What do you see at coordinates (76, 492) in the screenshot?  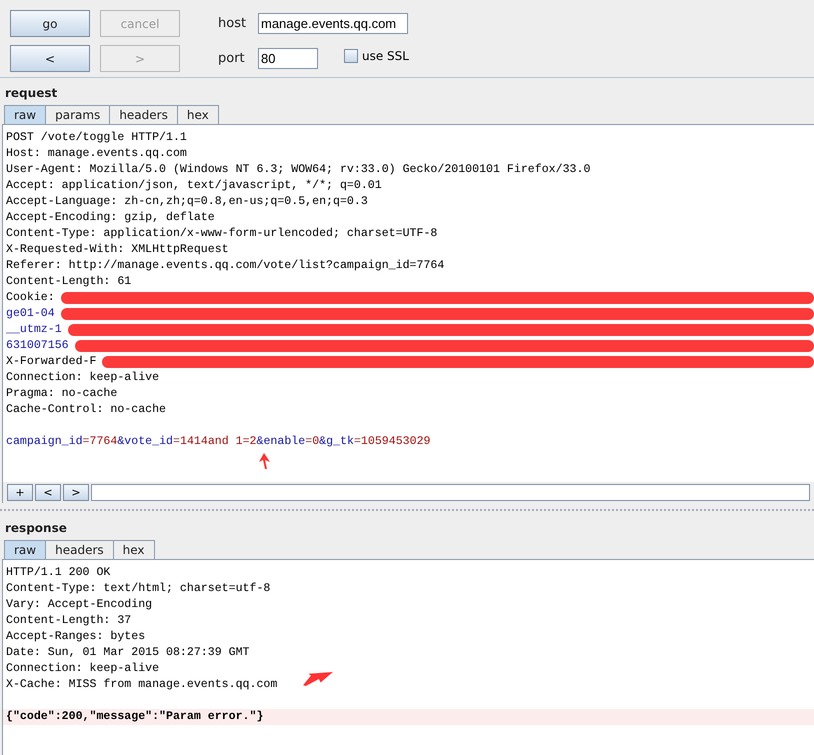 I see `button: >` at bounding box center [76, 492].